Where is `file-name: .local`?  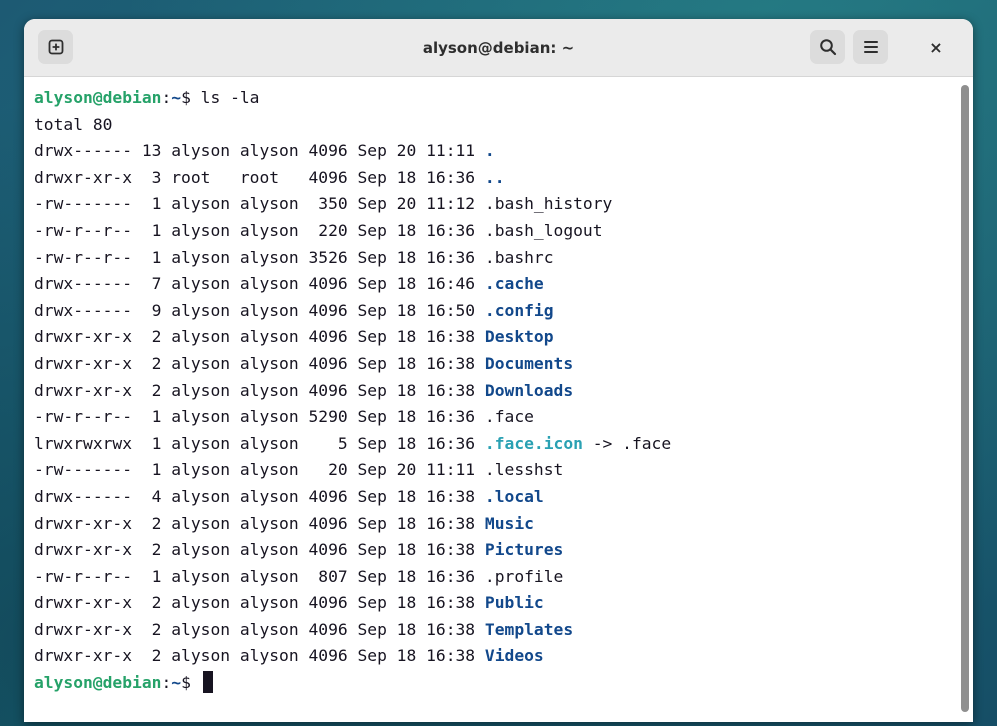
file-name: .local is located at coordinates (514, 496).